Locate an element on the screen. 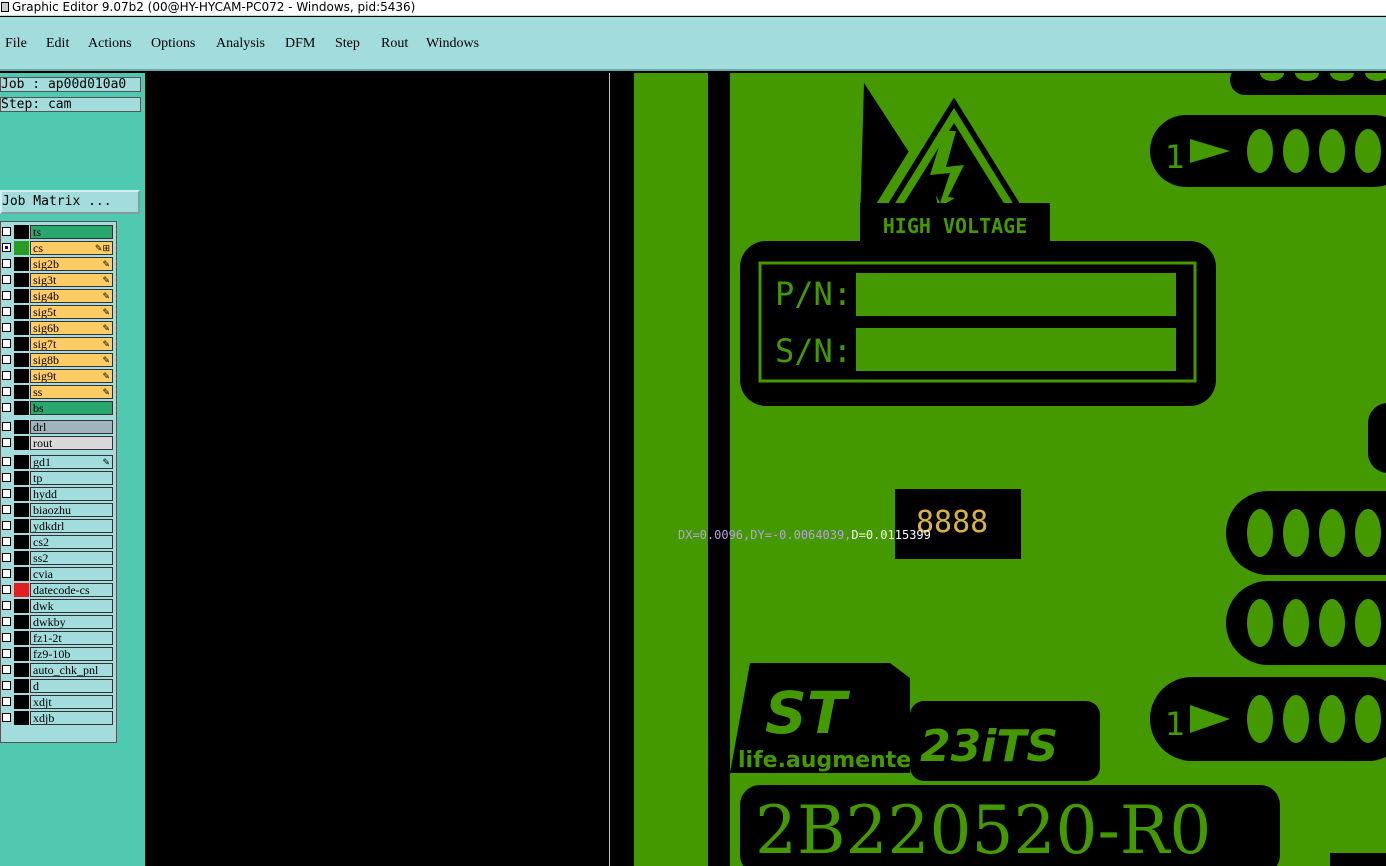  layer-name: cvia is located at coordinates (71, 574).